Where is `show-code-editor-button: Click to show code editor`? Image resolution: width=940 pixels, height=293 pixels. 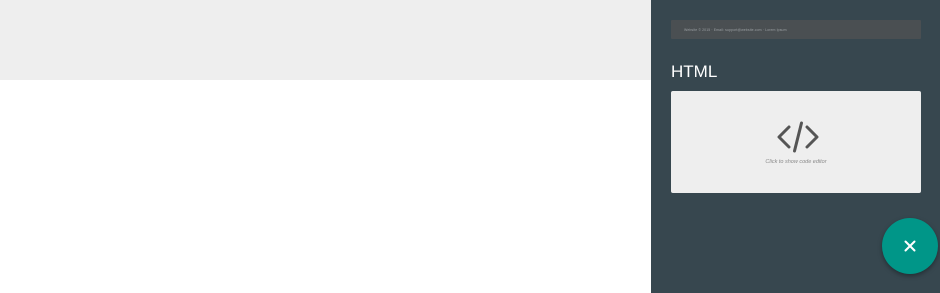
show-code-editor-button: Click to show code editor is located at coordinates (796, 142).